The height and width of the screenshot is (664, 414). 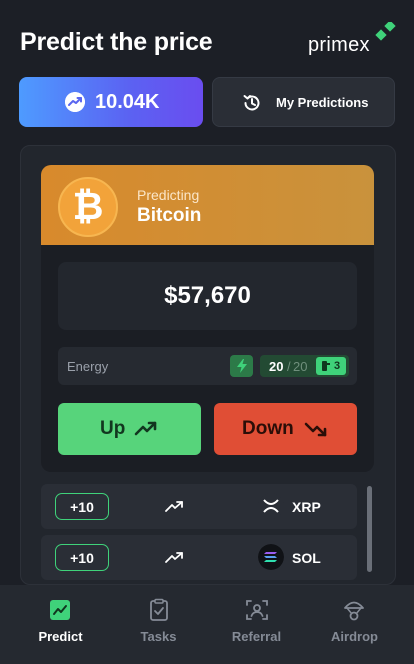 What do you see at coordinates (256, 636) in the screenshot?
I see `tab-referral-label: Referral` at bounding box center [256, 636].